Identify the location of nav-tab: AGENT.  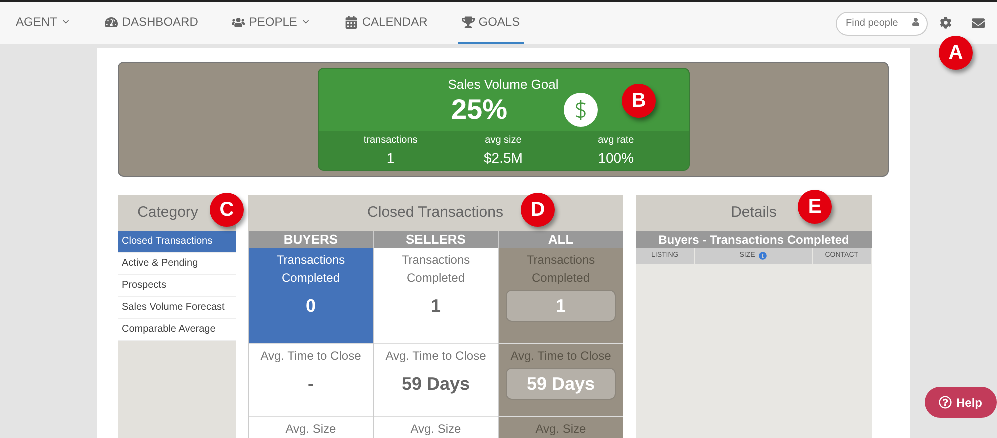
(44, 23).